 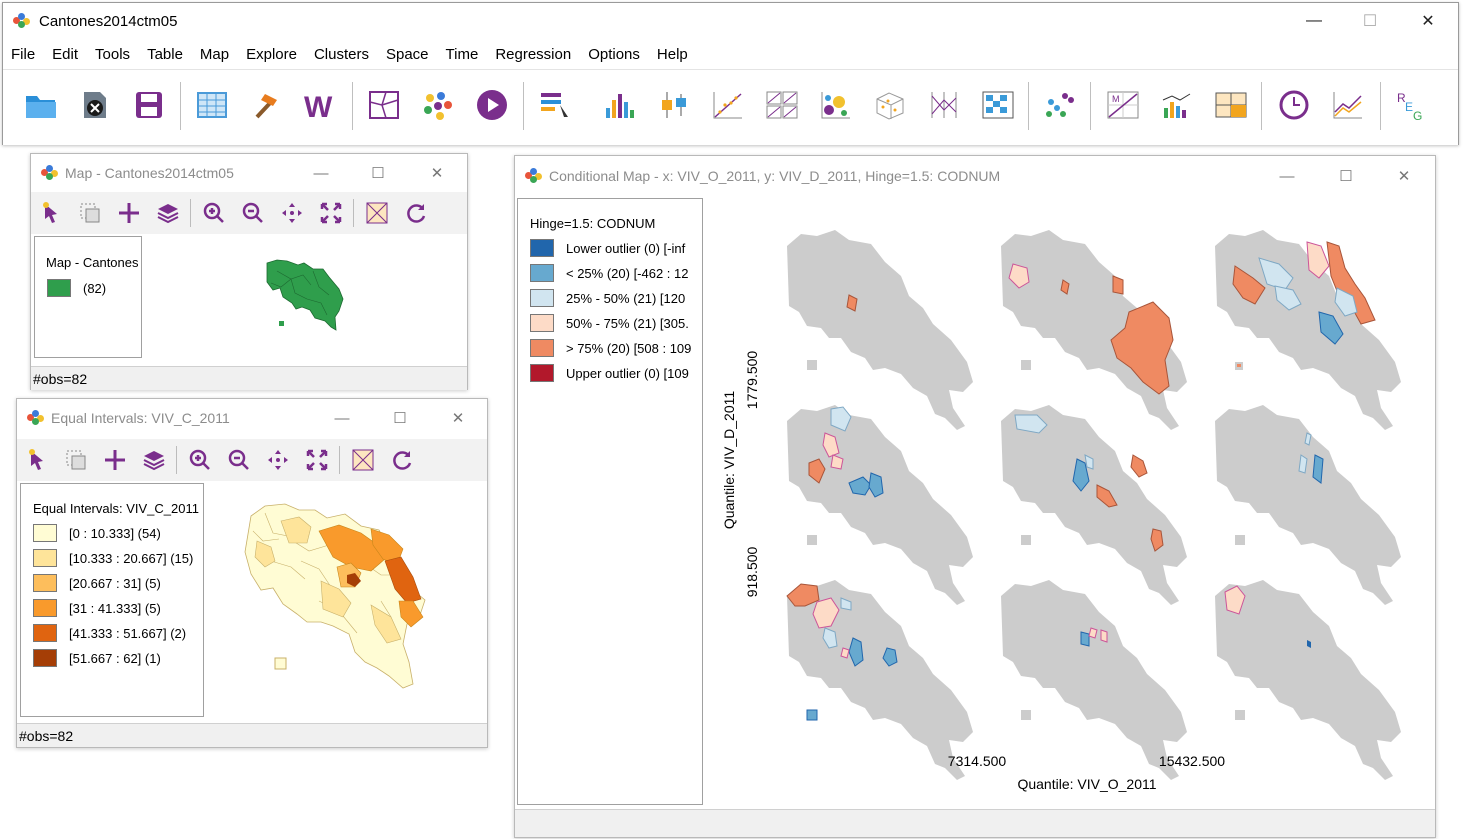 I want to click on legend-item: [31 : 41.333] (5), so click(x=97, y=608).